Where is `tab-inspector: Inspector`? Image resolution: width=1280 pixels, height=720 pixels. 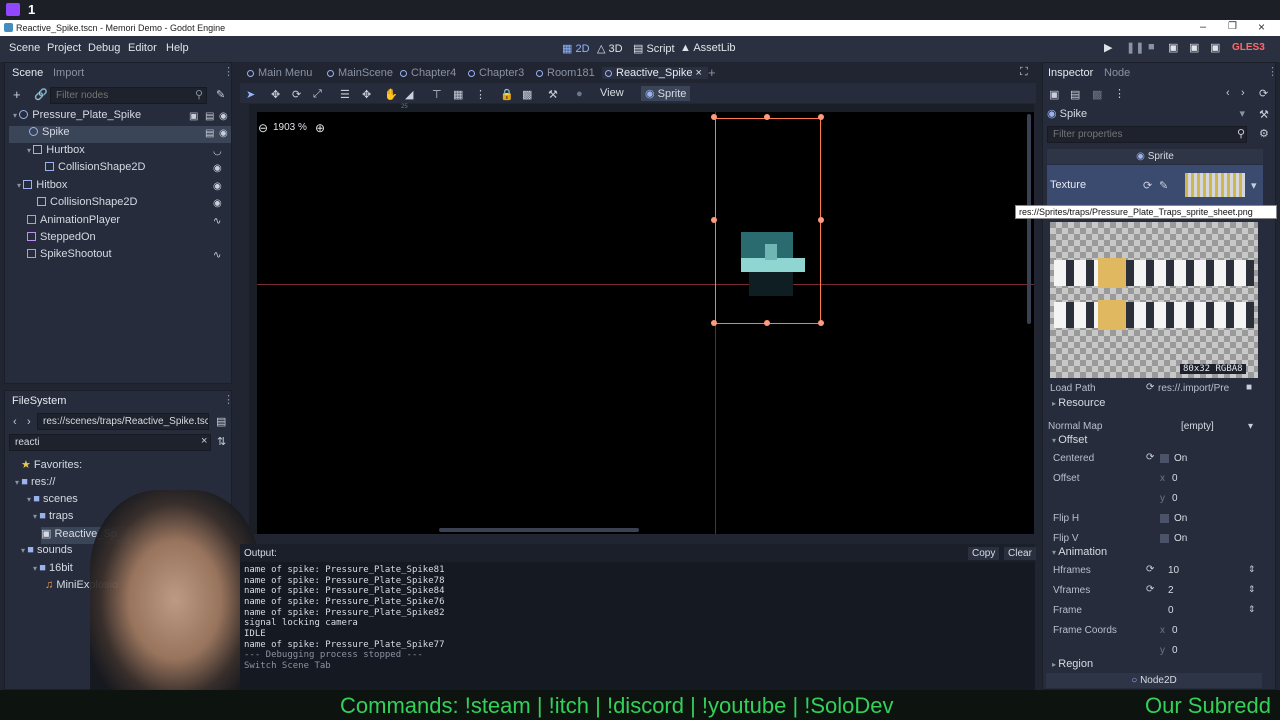 tab-inspector: Inspector is located at coordinates (1070, 73).